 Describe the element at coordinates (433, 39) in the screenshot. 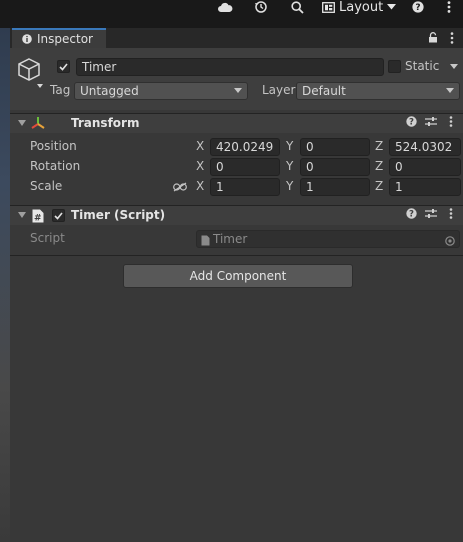

I see `lock-icon` at that location.